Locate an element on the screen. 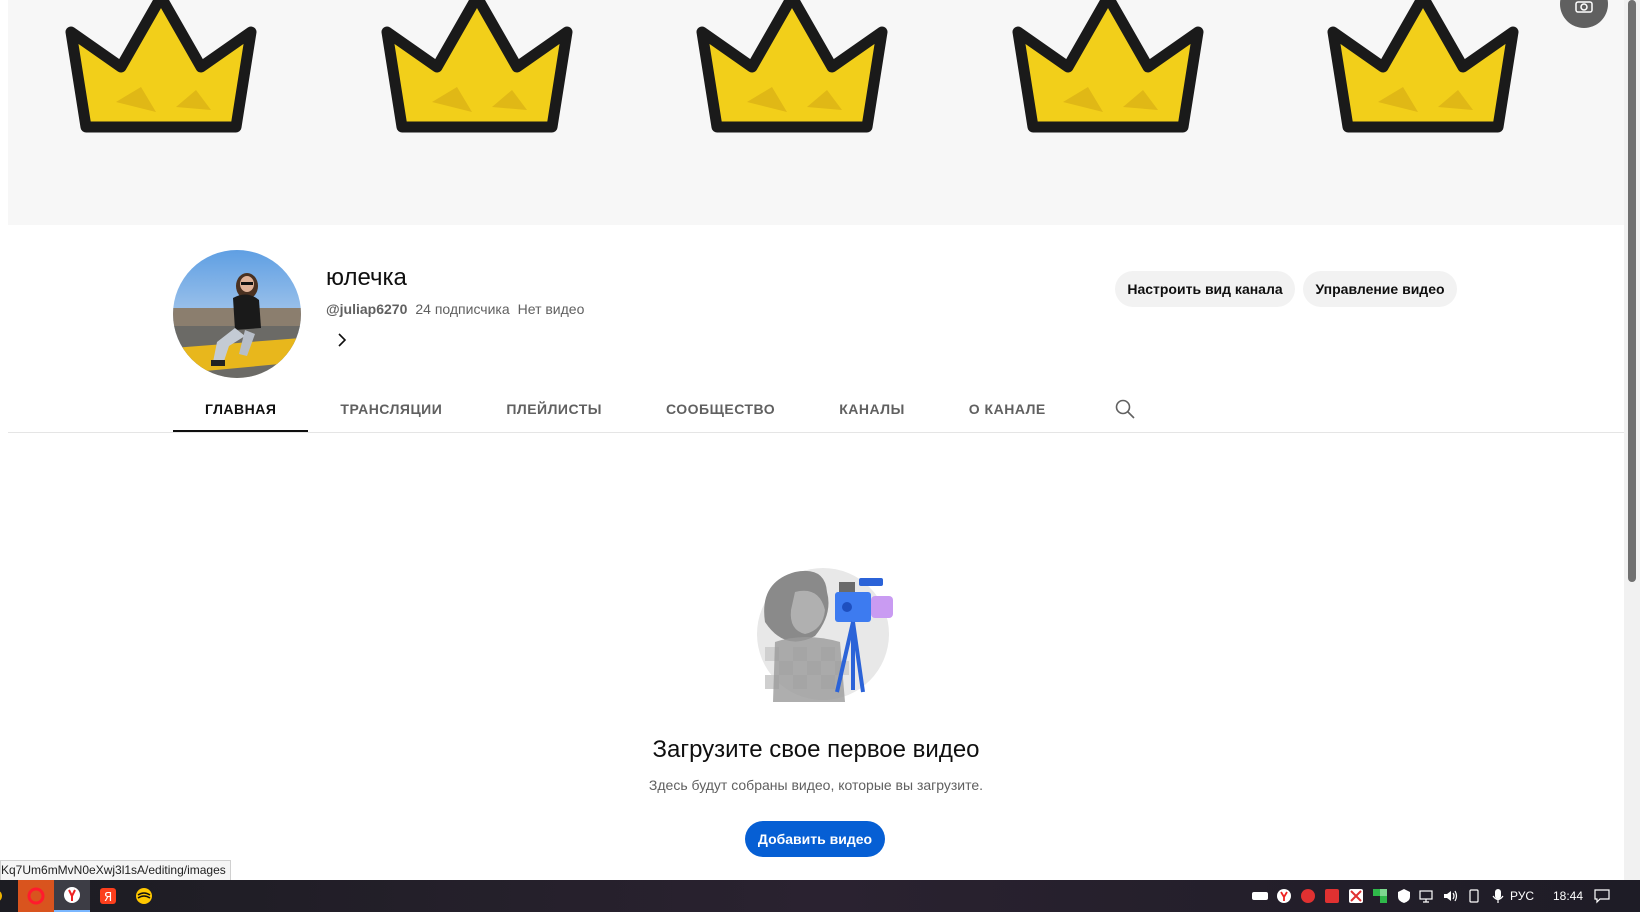 This screenshot has height=912, width=1640. app-icon is located at coordinates (1, 896).